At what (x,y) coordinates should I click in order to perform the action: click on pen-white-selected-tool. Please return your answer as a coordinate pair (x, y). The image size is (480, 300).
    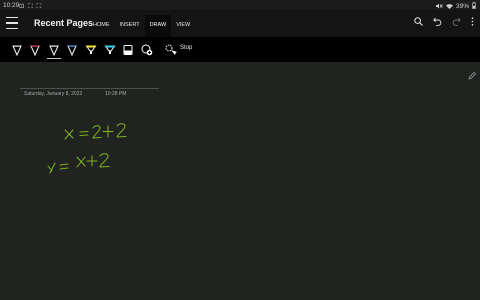
    Looking at the image, I should click on (54, 51).